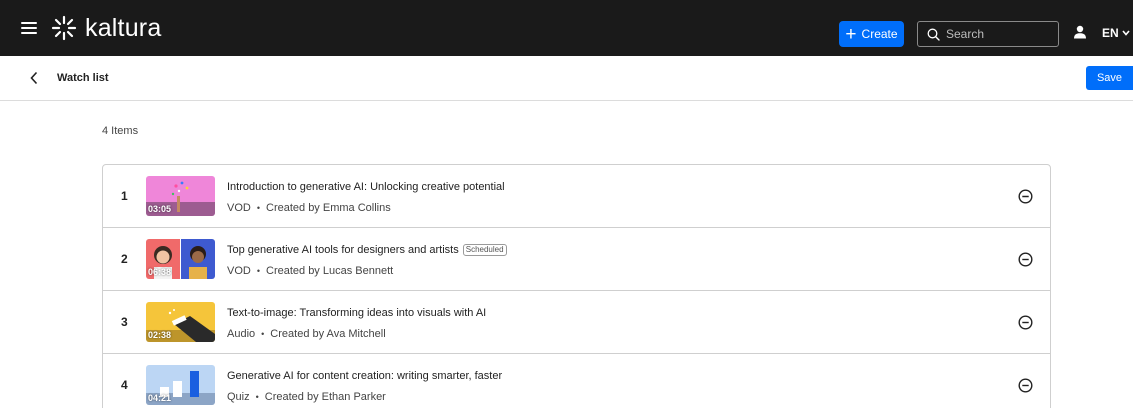 The height and width of the screenshot is (408, 1133). I want to click on create-button-label: Create, so click(879, 34).